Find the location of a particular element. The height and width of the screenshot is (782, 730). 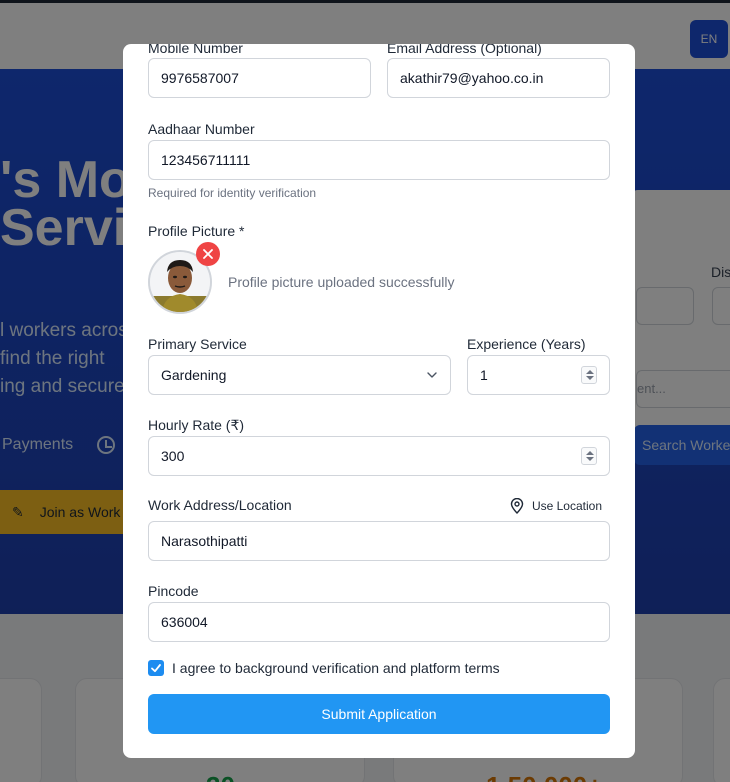

aadhaar-label: Aadhaar Number is located at coordinates (201, 129).